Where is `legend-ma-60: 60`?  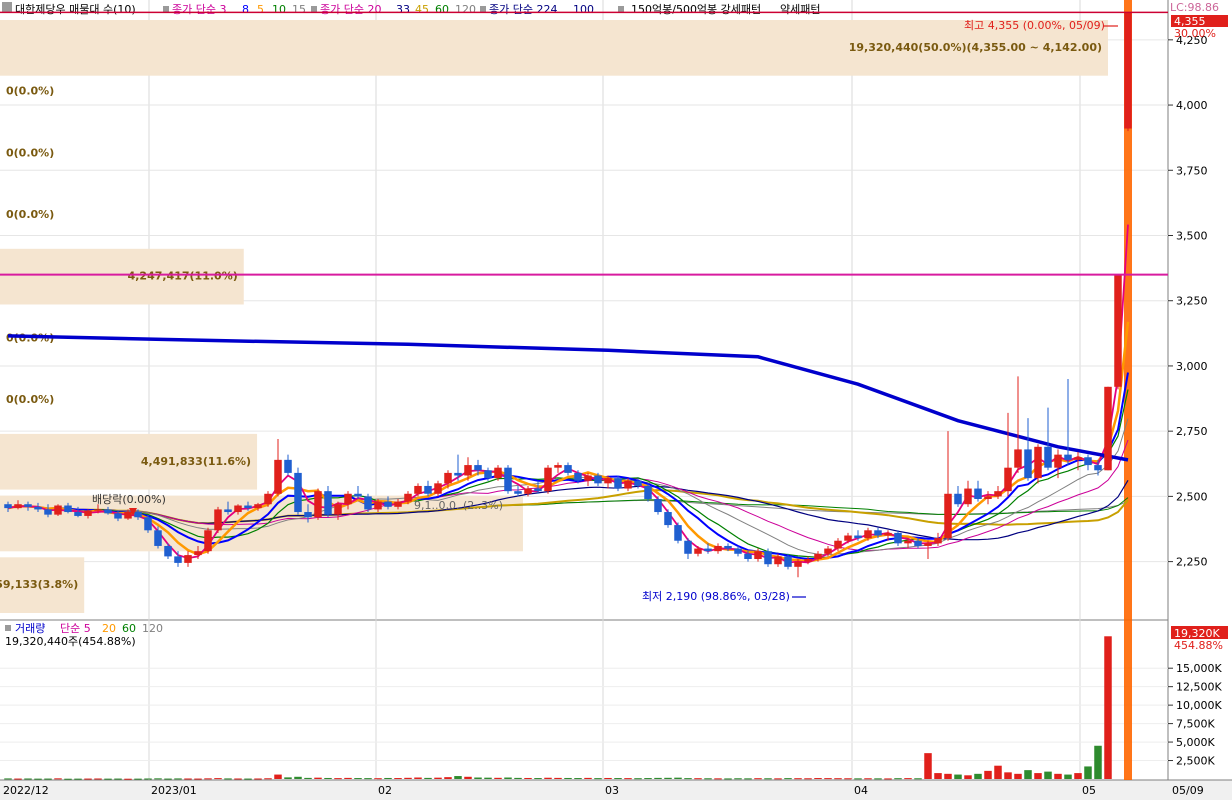
legend-ma-60: 60 is located at coordinates (442, 9).